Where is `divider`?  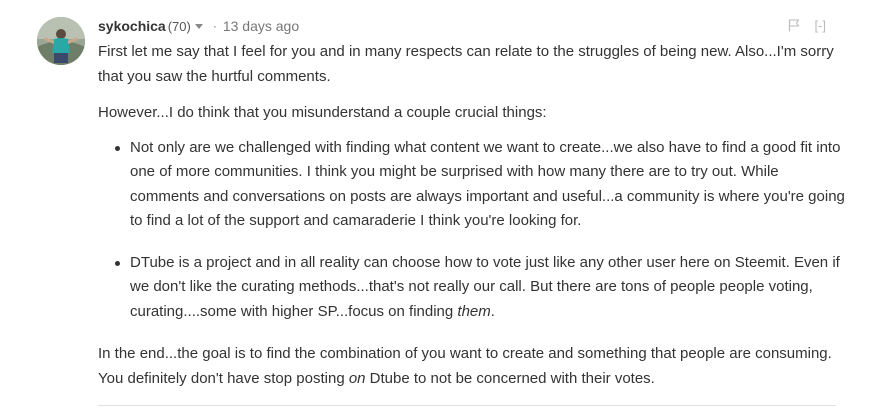
divider is located at coordinates (467, 405).